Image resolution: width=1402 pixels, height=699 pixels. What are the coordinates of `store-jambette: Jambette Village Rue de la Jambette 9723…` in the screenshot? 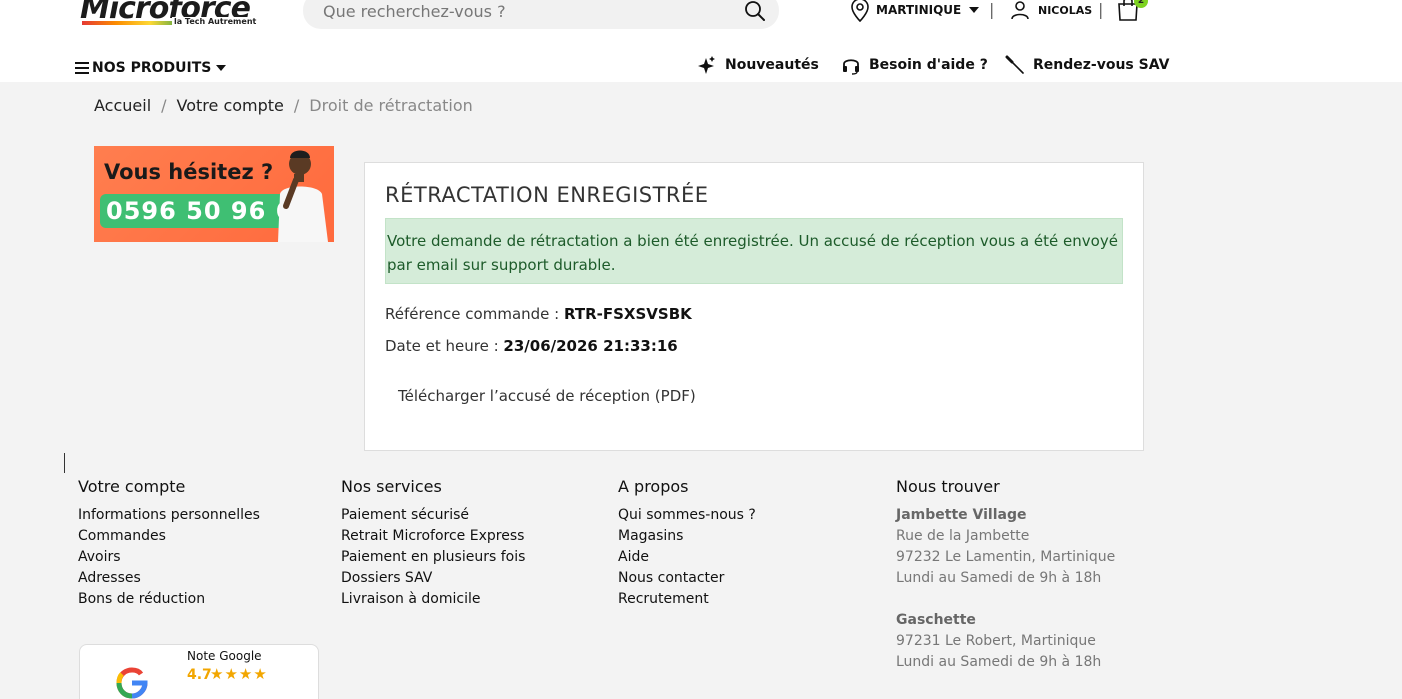 It's located at (1005, 547).